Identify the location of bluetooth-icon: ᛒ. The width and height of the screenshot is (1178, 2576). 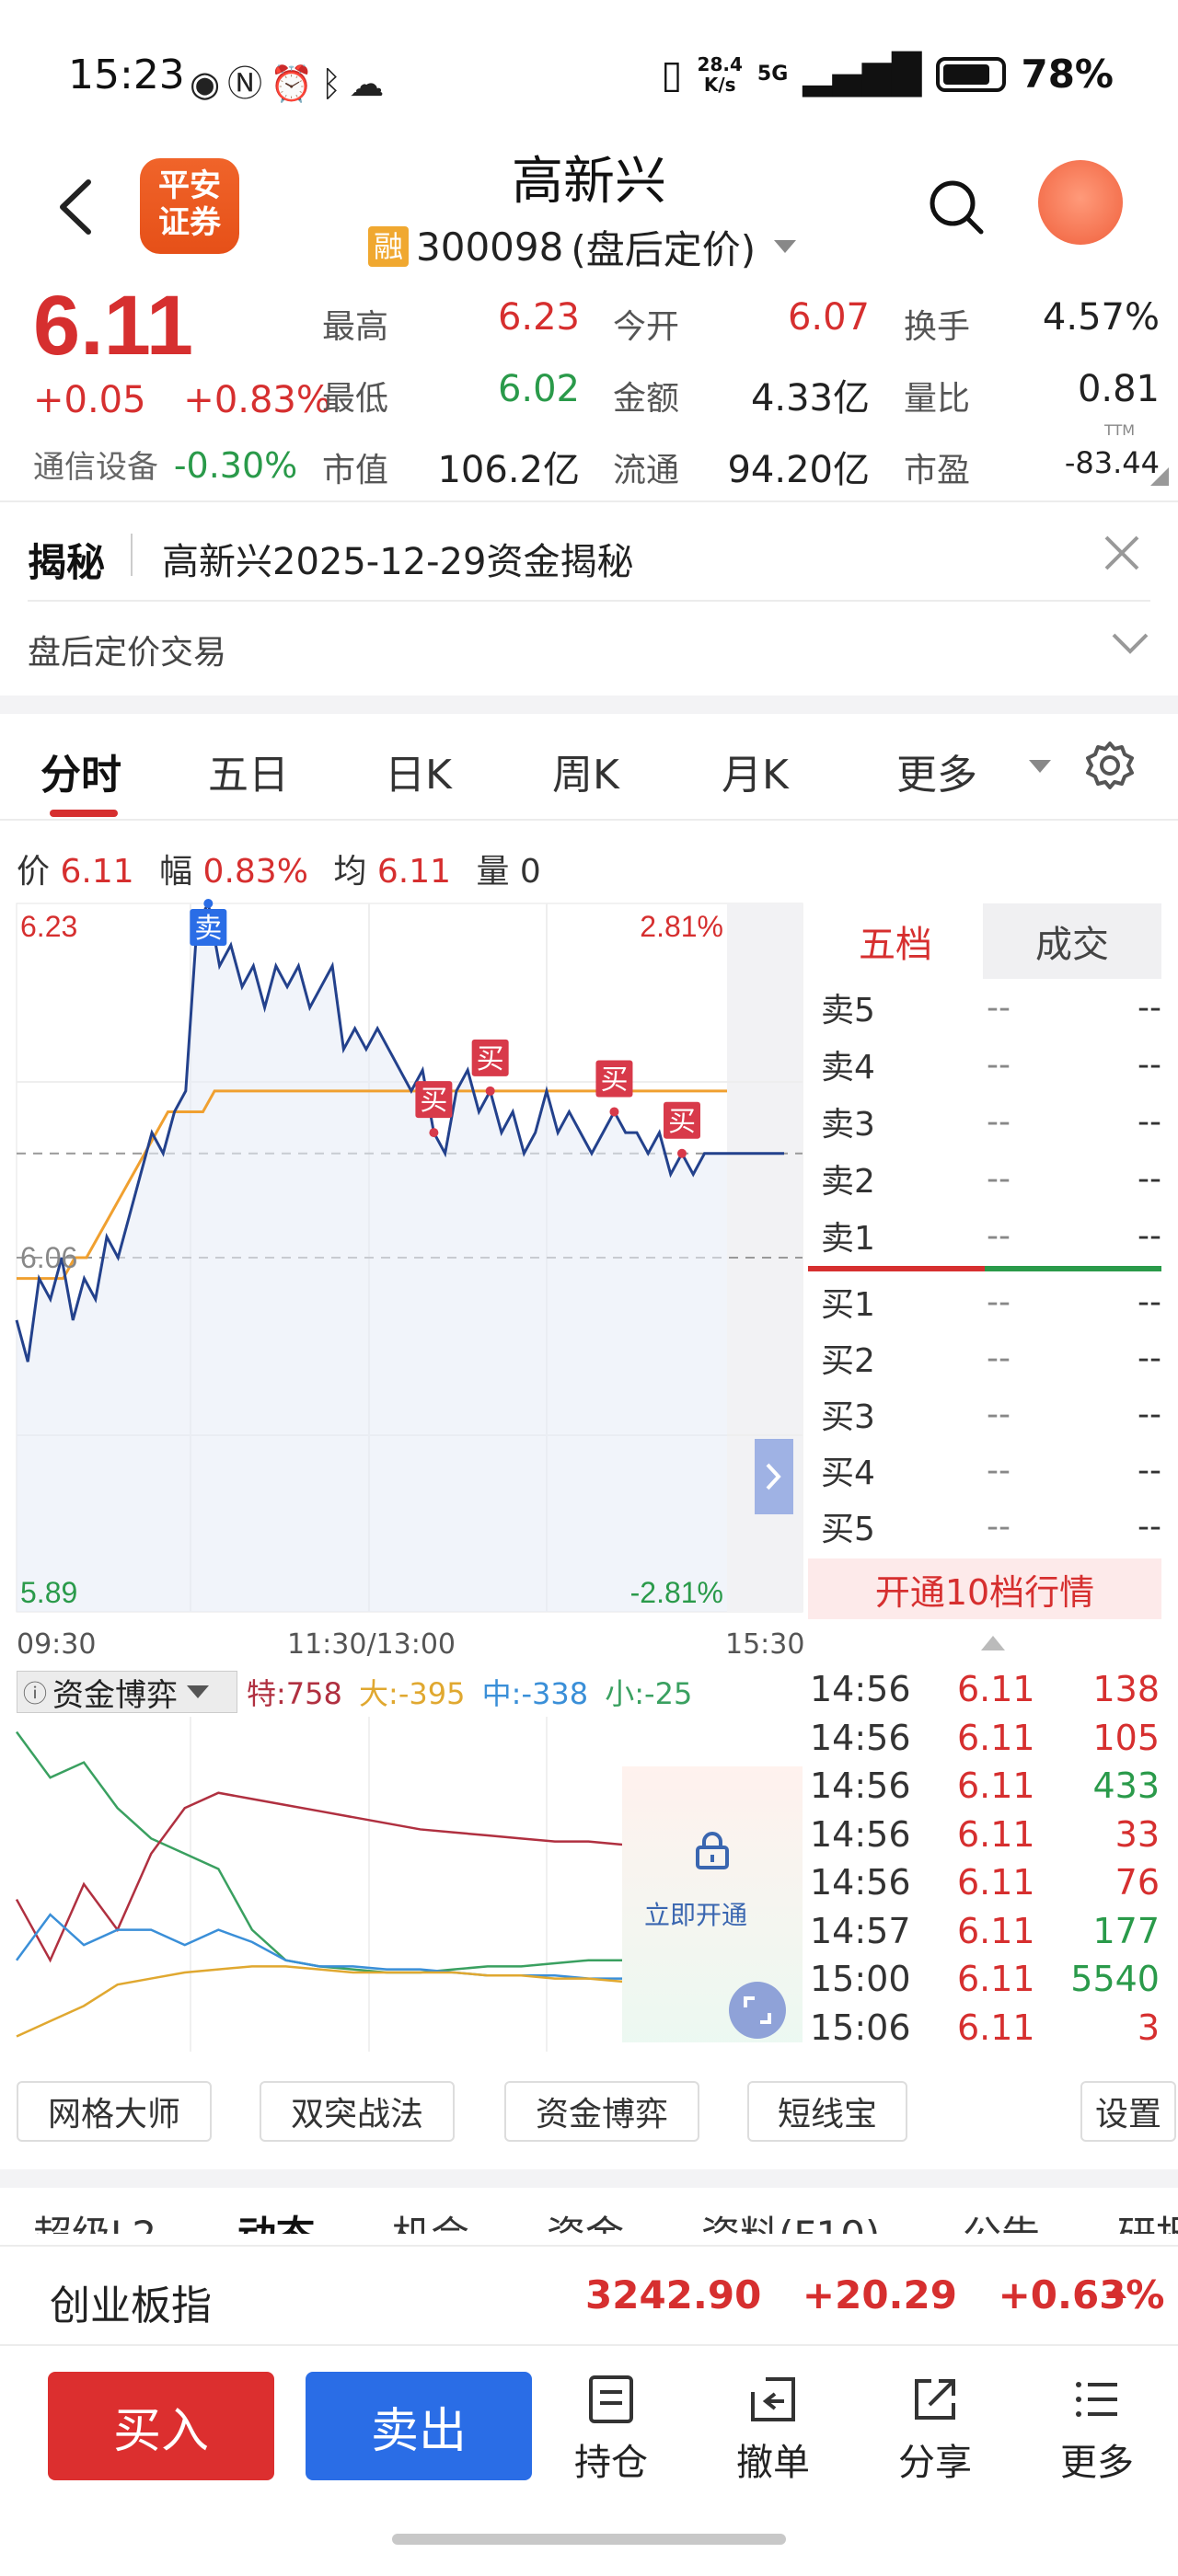
(335, 83).